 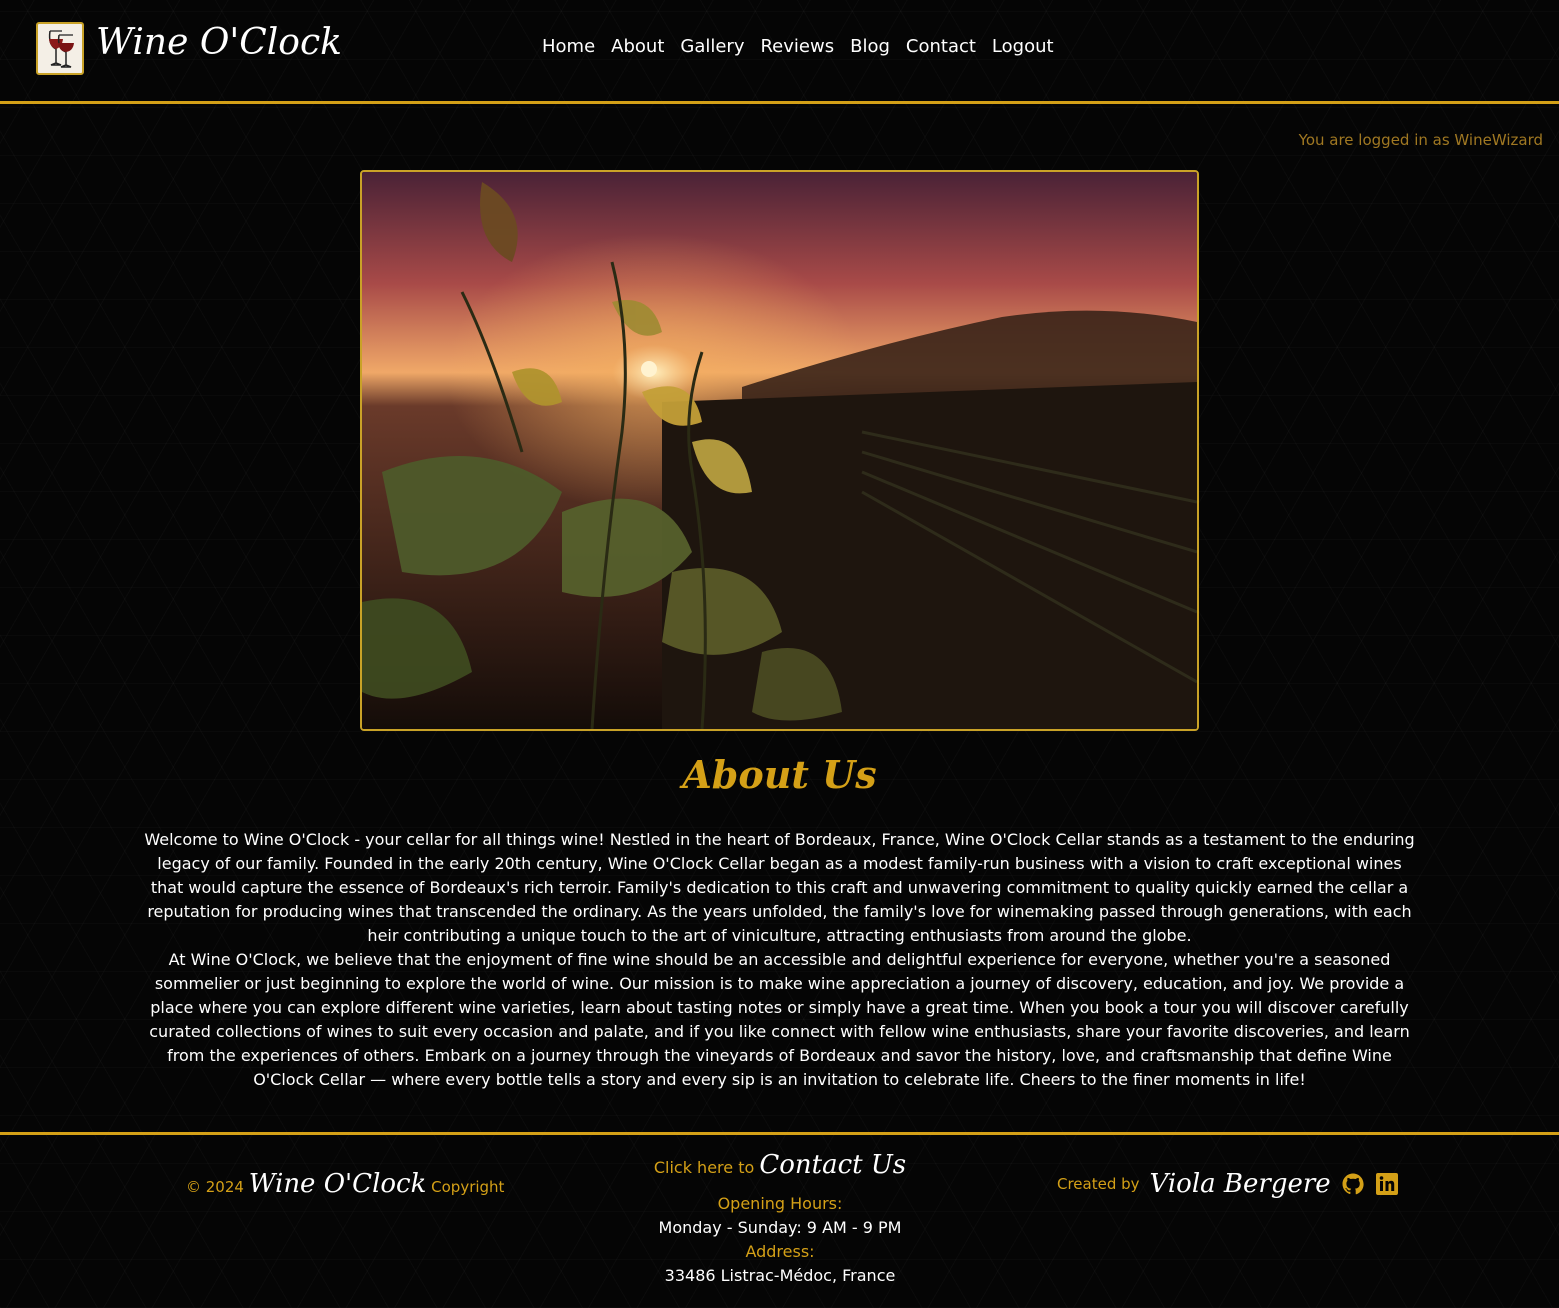 What do you see at coordinates (1240, 1184) in the screenshot?
I see `creator-name: Viola Bergere` at bounding box center [1240, 1184].